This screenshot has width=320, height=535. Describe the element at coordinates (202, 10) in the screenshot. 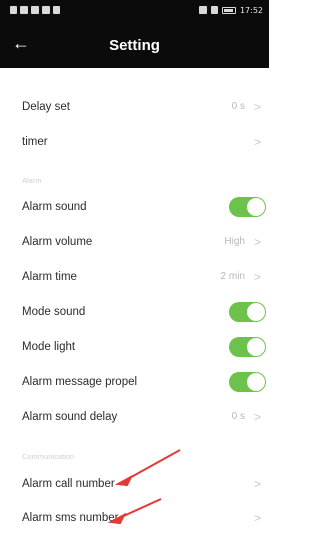

I see `nfc-icon` at that location.